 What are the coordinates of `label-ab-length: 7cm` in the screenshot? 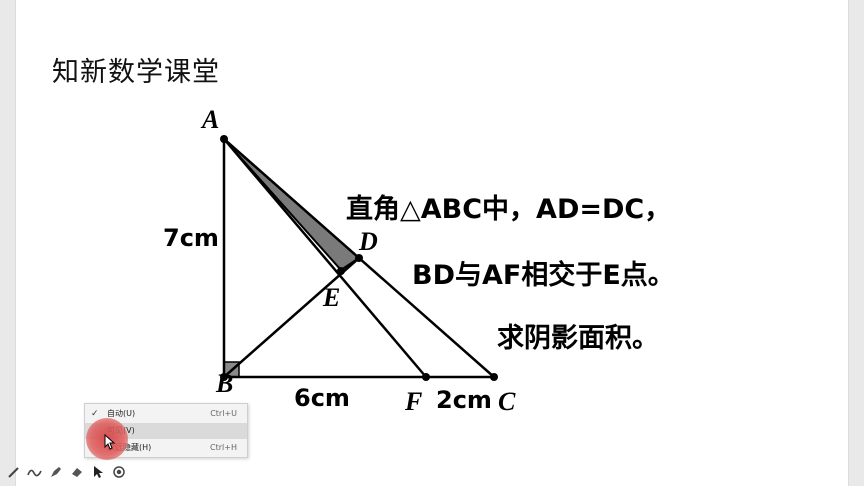 It's located at (191, 238).